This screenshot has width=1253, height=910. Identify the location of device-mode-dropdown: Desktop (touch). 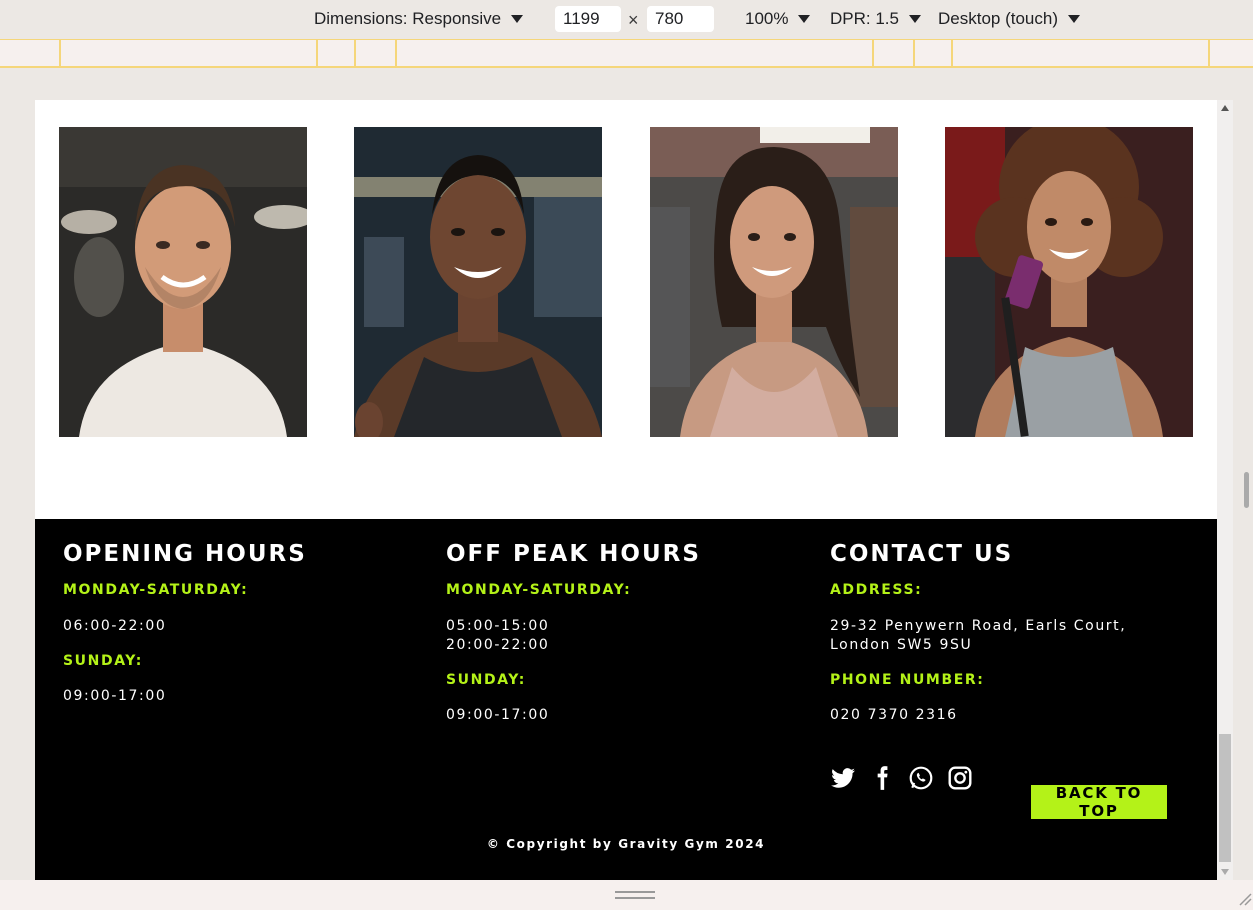
(1009, 19).